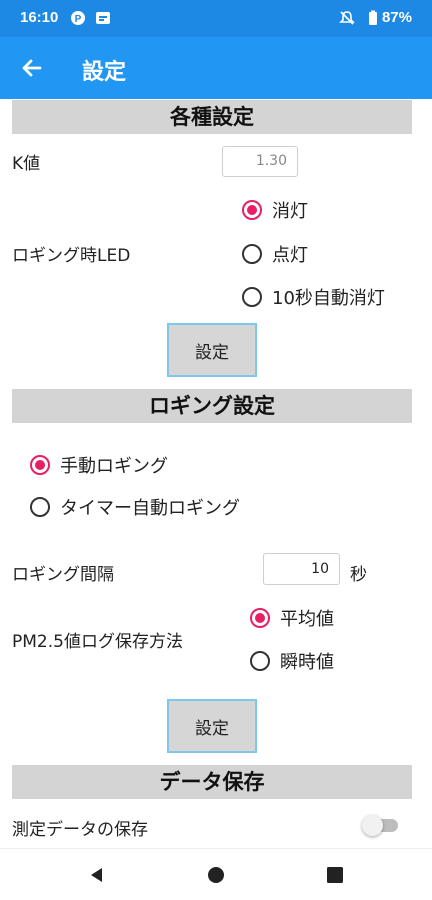  I want to click on page-title: 設定, so click(104, 72).